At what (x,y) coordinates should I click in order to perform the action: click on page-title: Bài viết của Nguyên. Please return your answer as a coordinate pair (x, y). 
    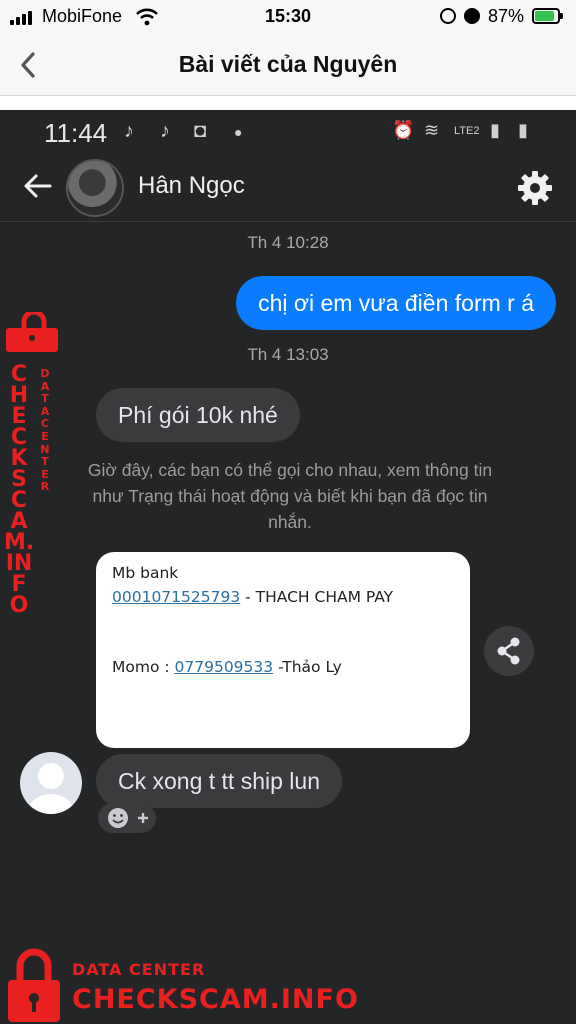
    Looking at the image, I should click on (288, 64).